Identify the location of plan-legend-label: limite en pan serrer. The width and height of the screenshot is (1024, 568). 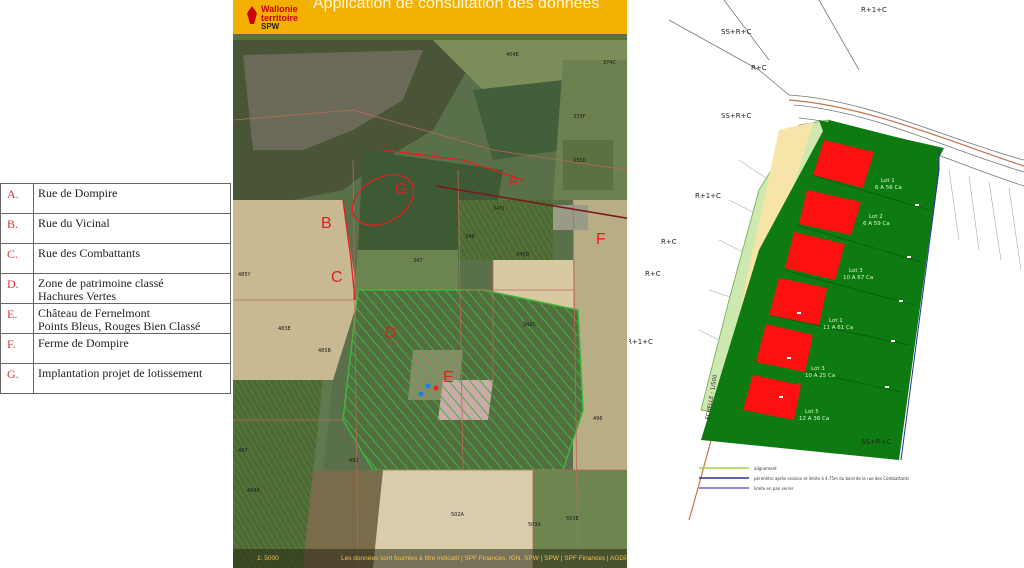
(774, 488).